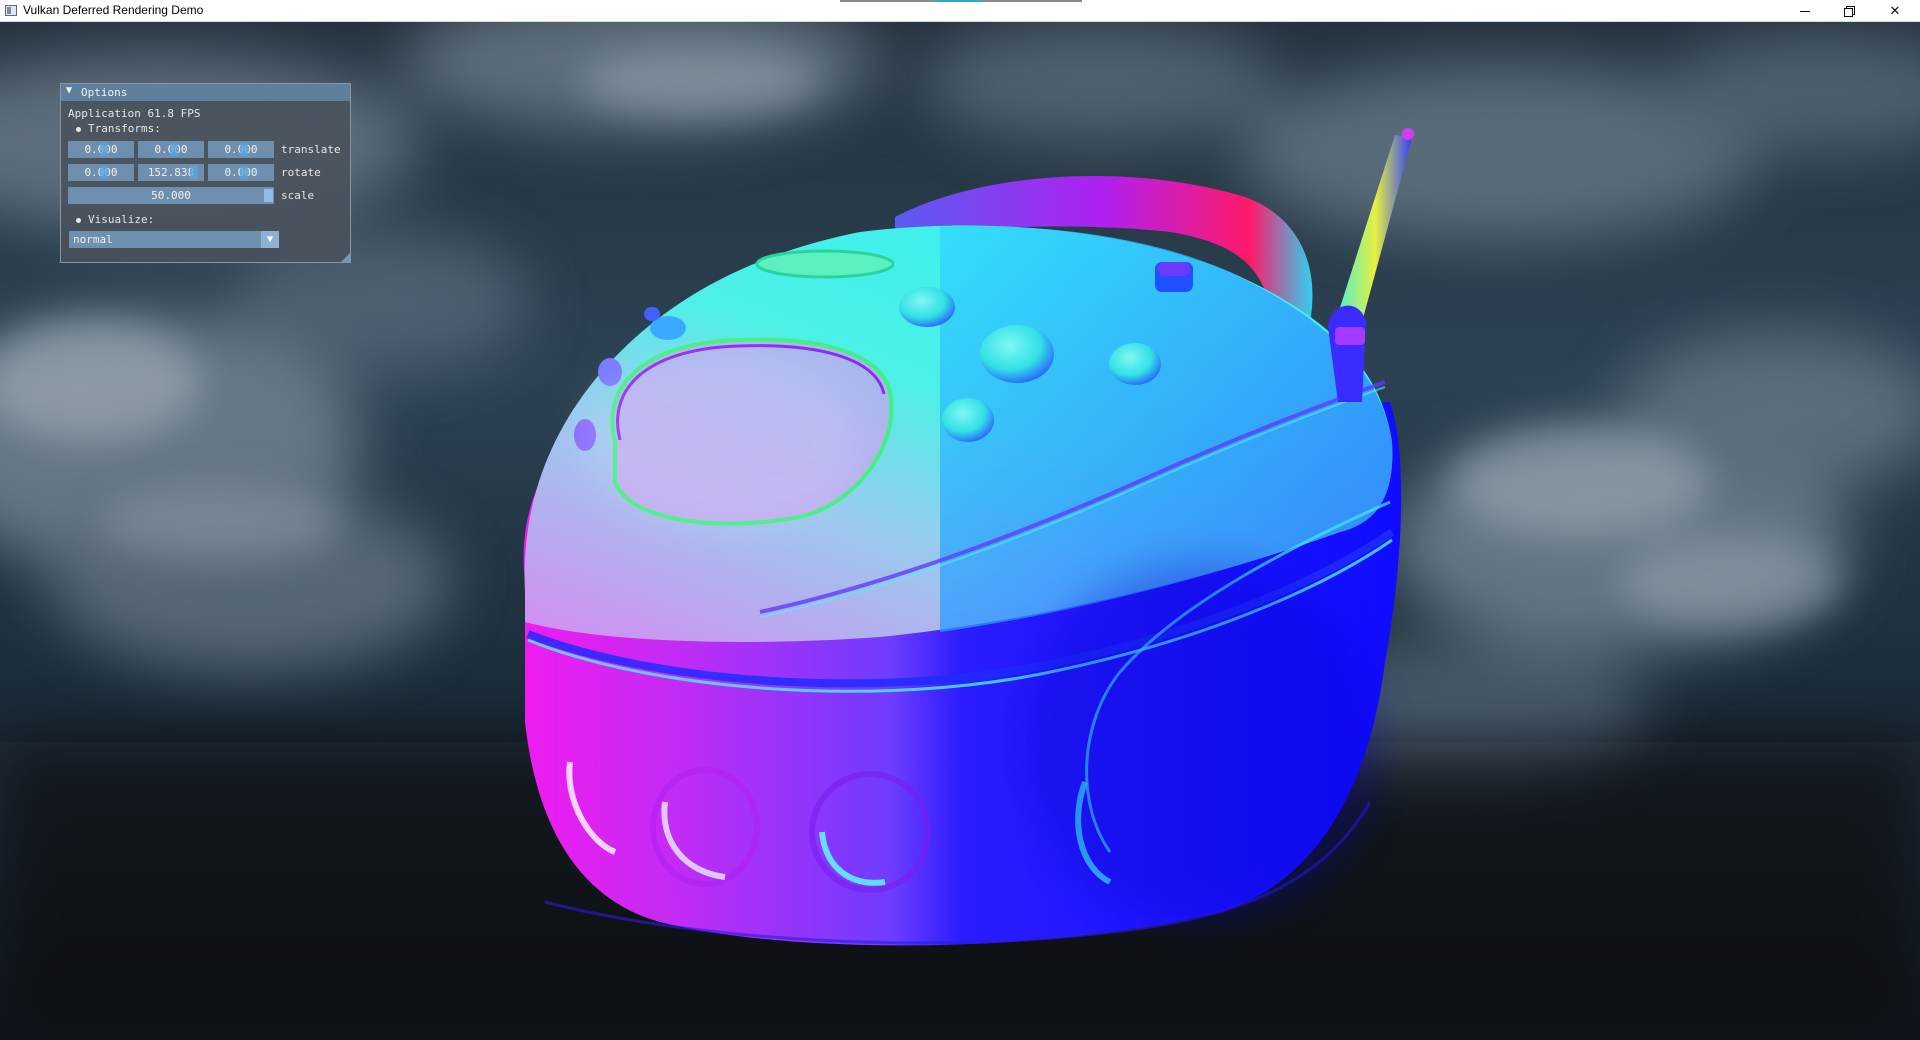 Image resolution: width=1920 pixels, height=1040 pixels. I want to click on rotate-x-field: 0.000, so click(101, 172).